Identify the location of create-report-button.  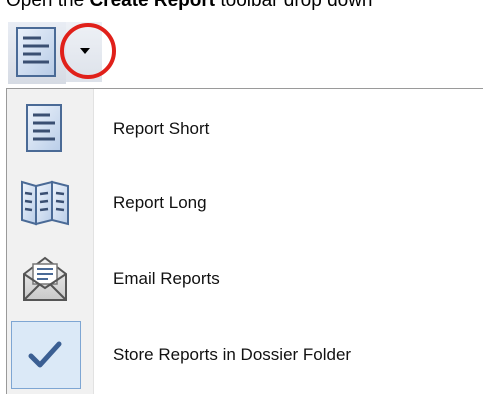
(37, 53).